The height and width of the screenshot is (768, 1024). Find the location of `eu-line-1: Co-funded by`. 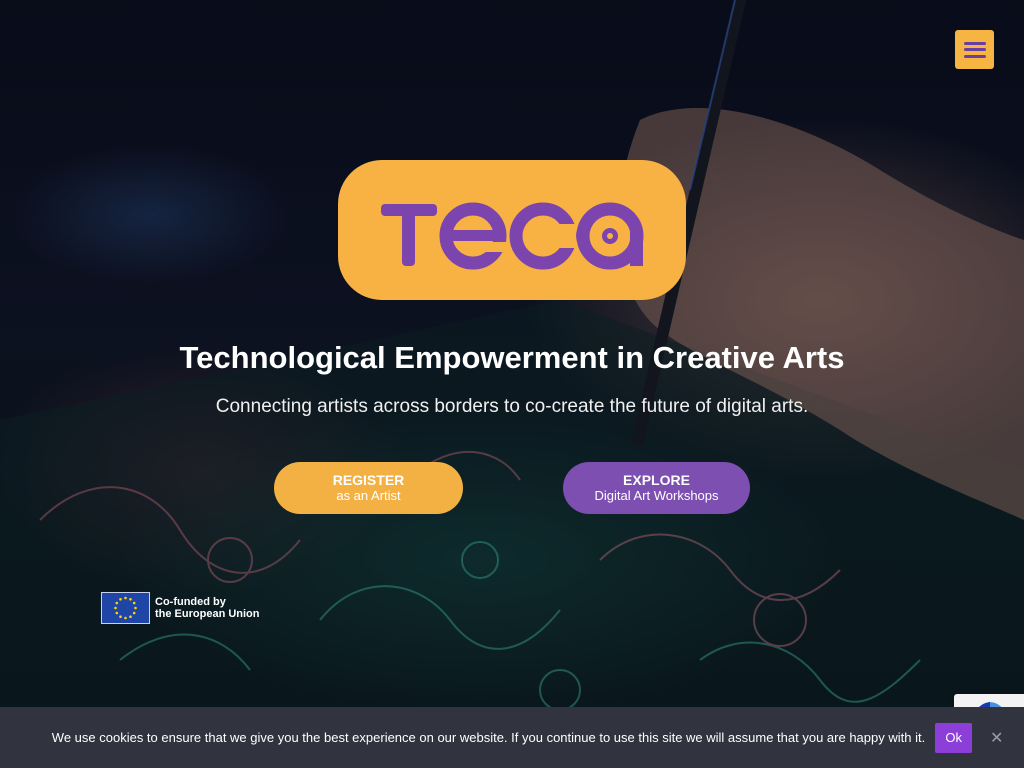

eu-line-1: Co-funded by is located at coordinates (190, 602).